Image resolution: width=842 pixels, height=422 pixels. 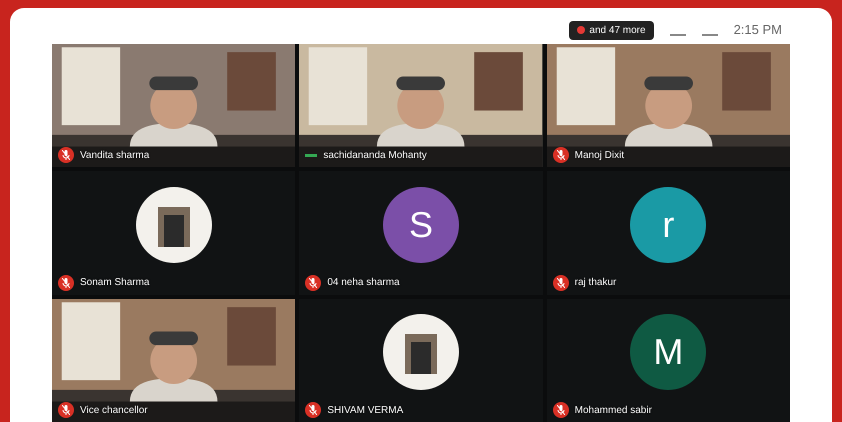 I want to click on participant-name: SHIVAM VERMA, so click(x=365, y=411).